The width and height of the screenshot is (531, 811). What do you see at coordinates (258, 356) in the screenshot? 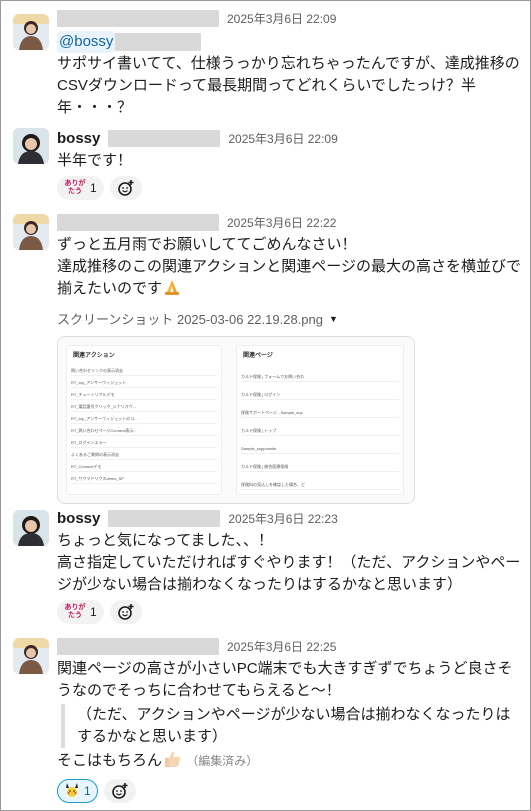
I see `preview-right-title: 関連ページ` at bounding box center [258, 356].